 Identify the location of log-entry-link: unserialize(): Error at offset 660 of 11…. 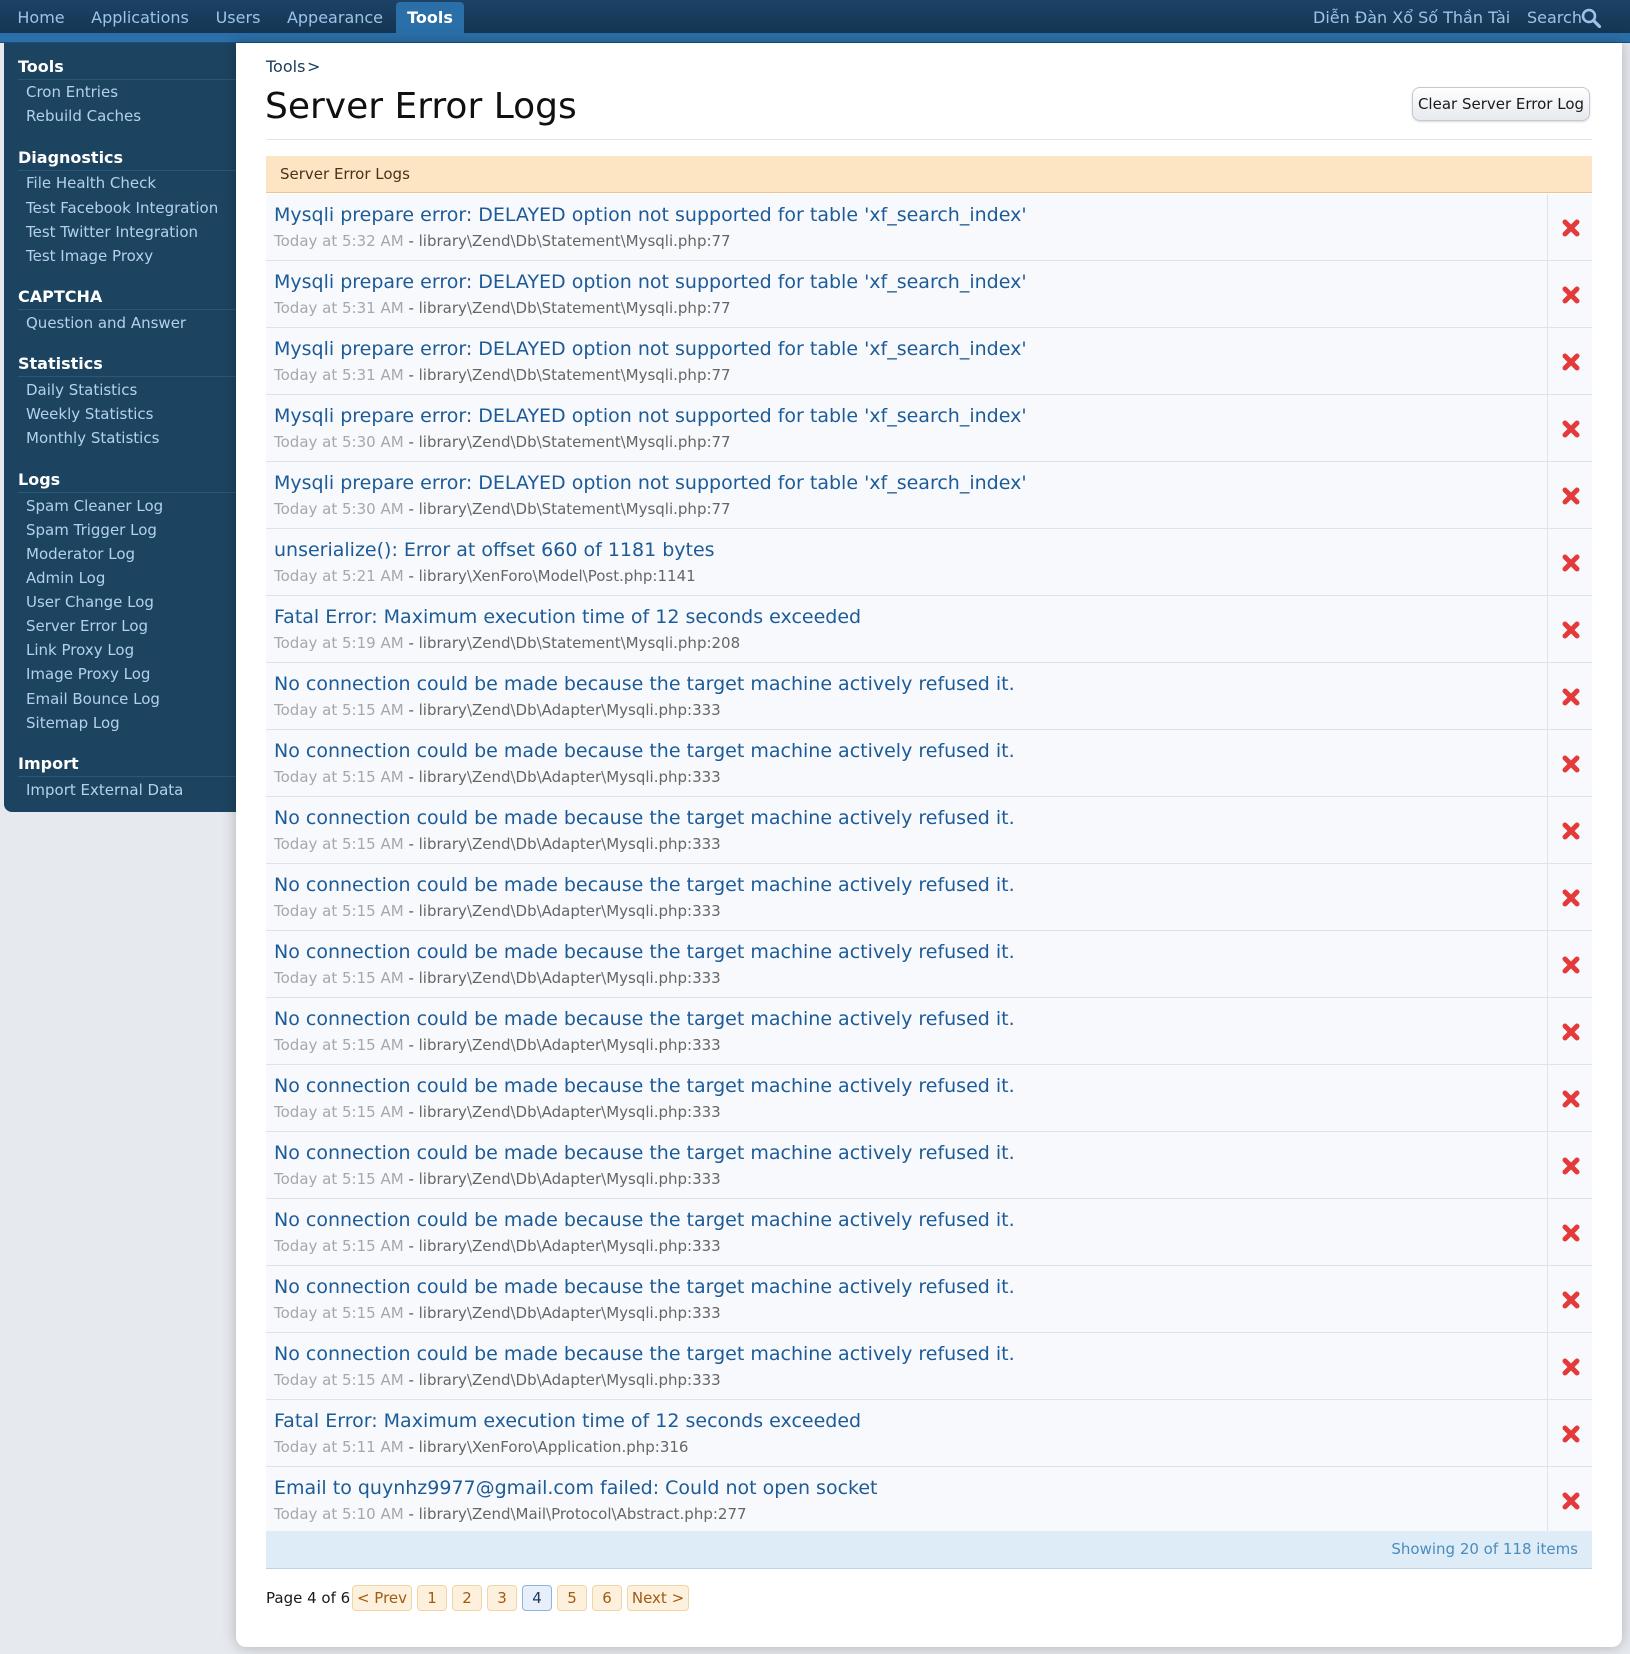
(906, 562).